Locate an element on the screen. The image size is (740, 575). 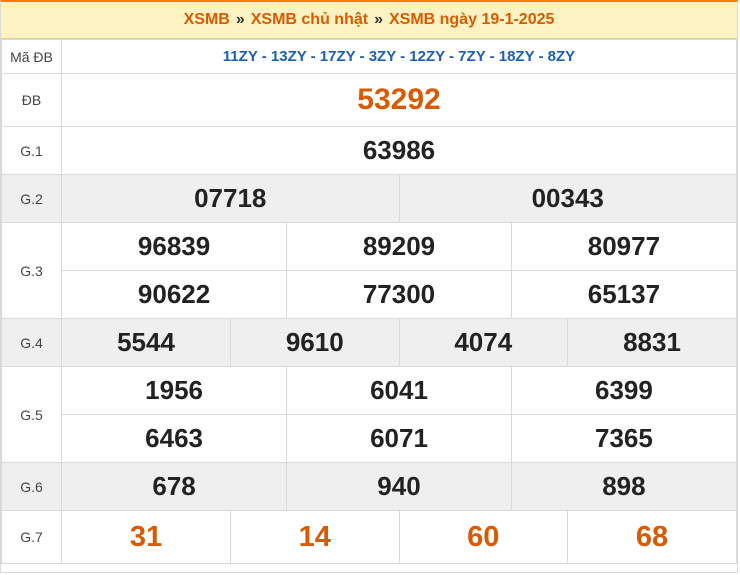
prize-5-number: 7365 is located at coordinates (623, 438).